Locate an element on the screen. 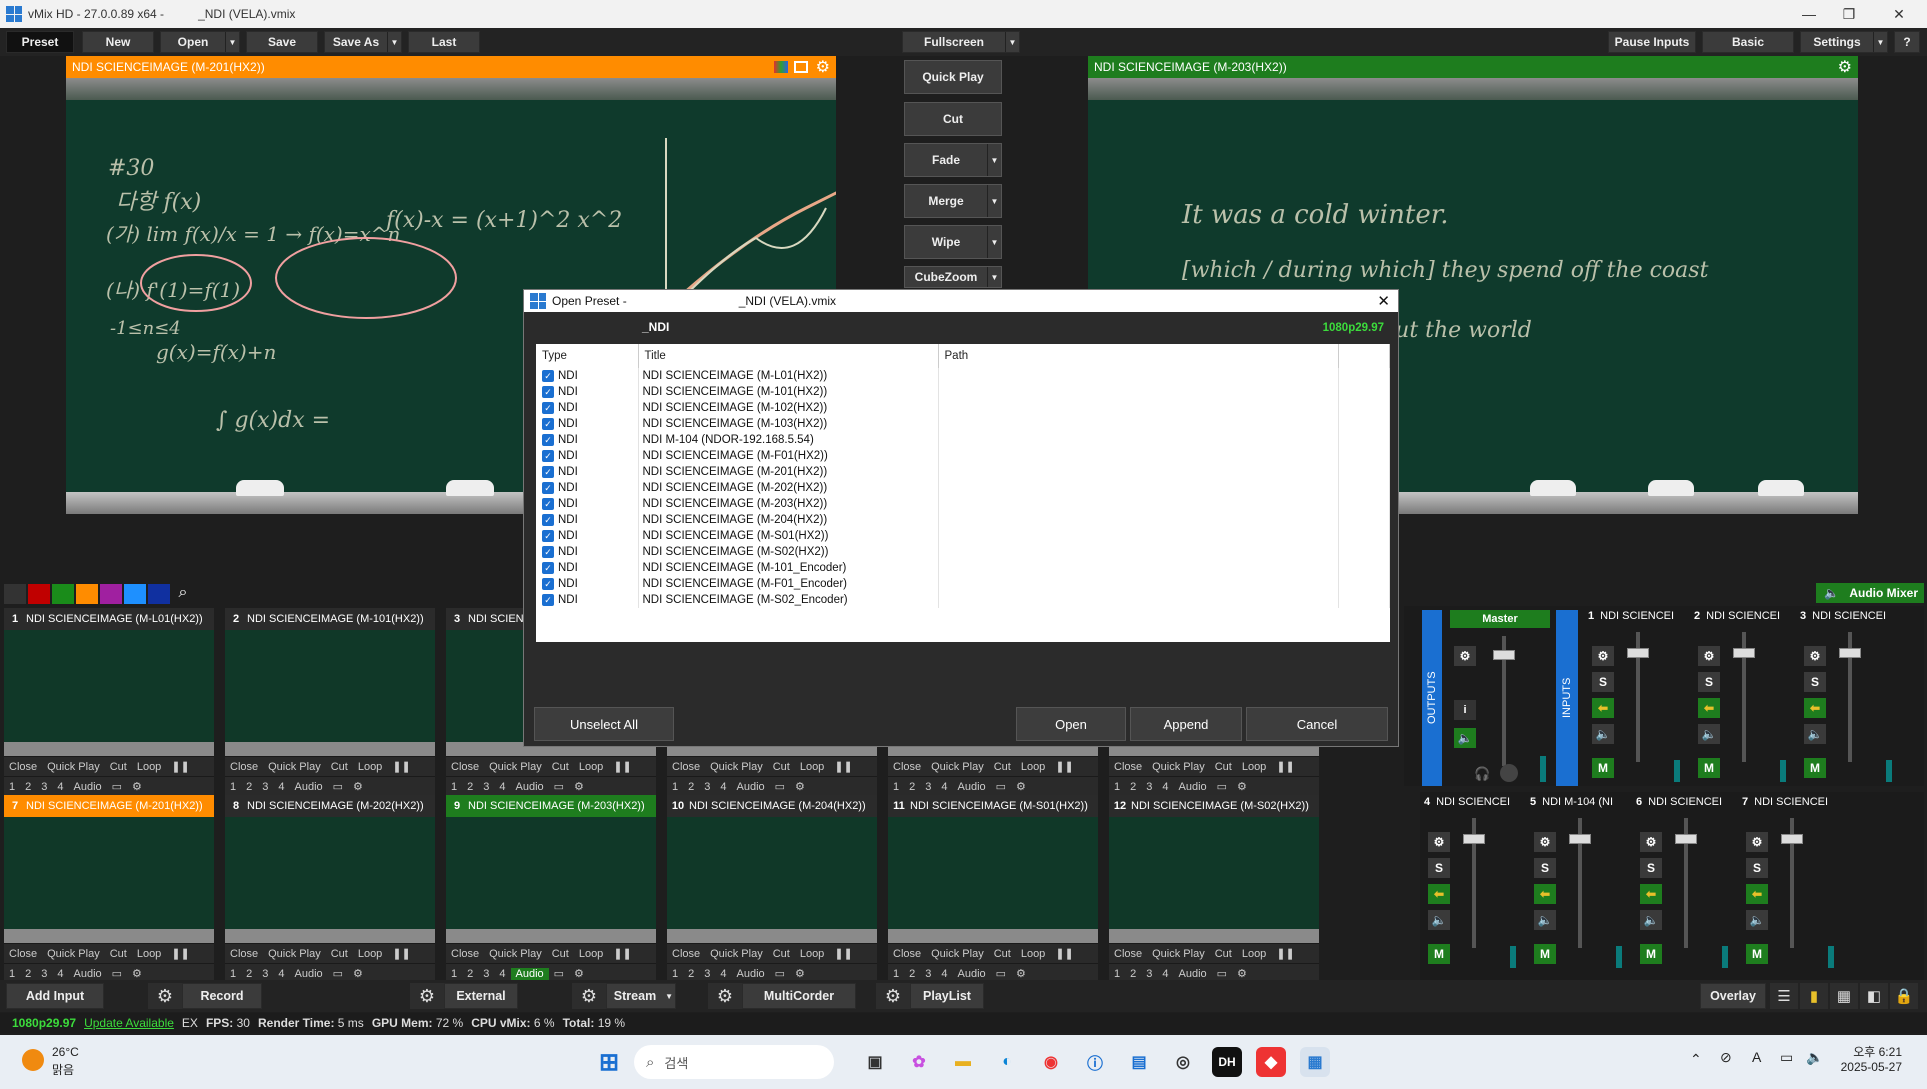 This screenshot has height=1089, width=1927. overlay-3-button: 3 is located at coordinates (1149, 787).